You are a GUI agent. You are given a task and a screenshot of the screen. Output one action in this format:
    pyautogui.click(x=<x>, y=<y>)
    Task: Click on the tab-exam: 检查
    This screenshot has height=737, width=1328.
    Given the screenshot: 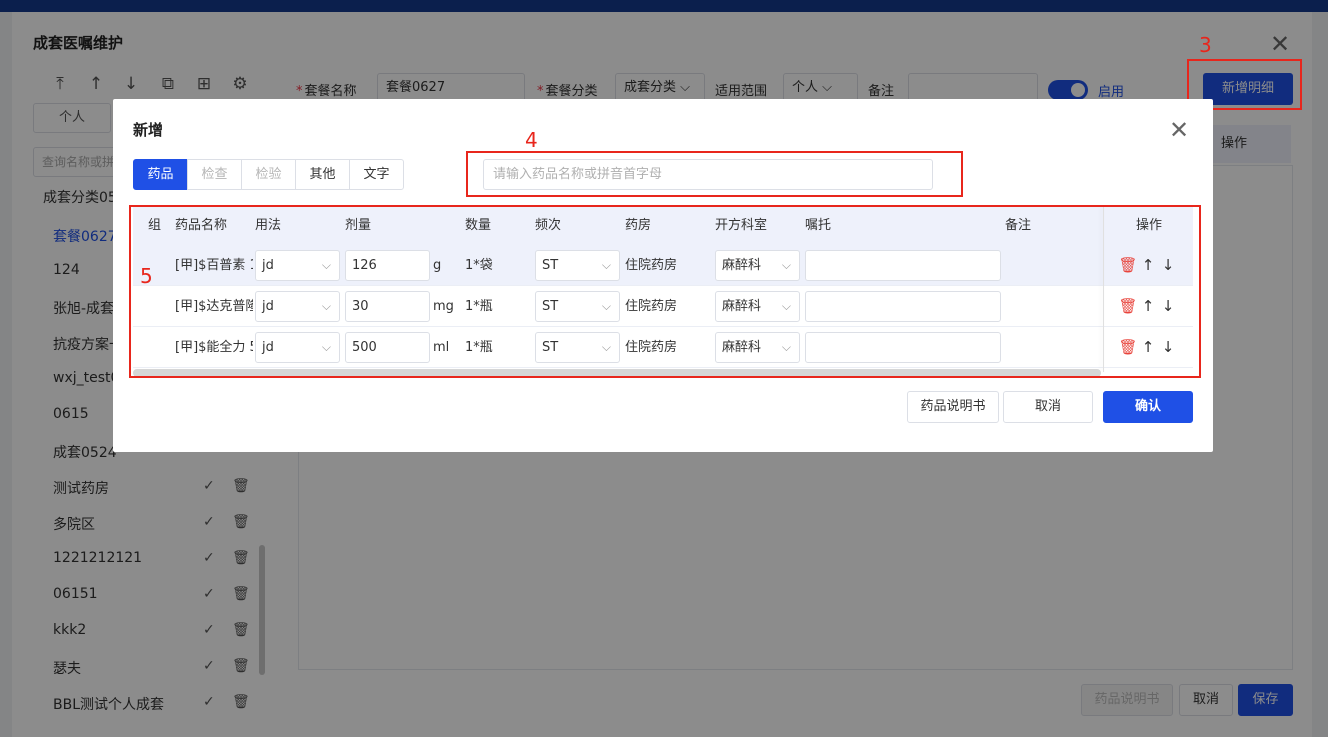 What is the action you would take?
    pyautogui.click(x=214, y=174)
    